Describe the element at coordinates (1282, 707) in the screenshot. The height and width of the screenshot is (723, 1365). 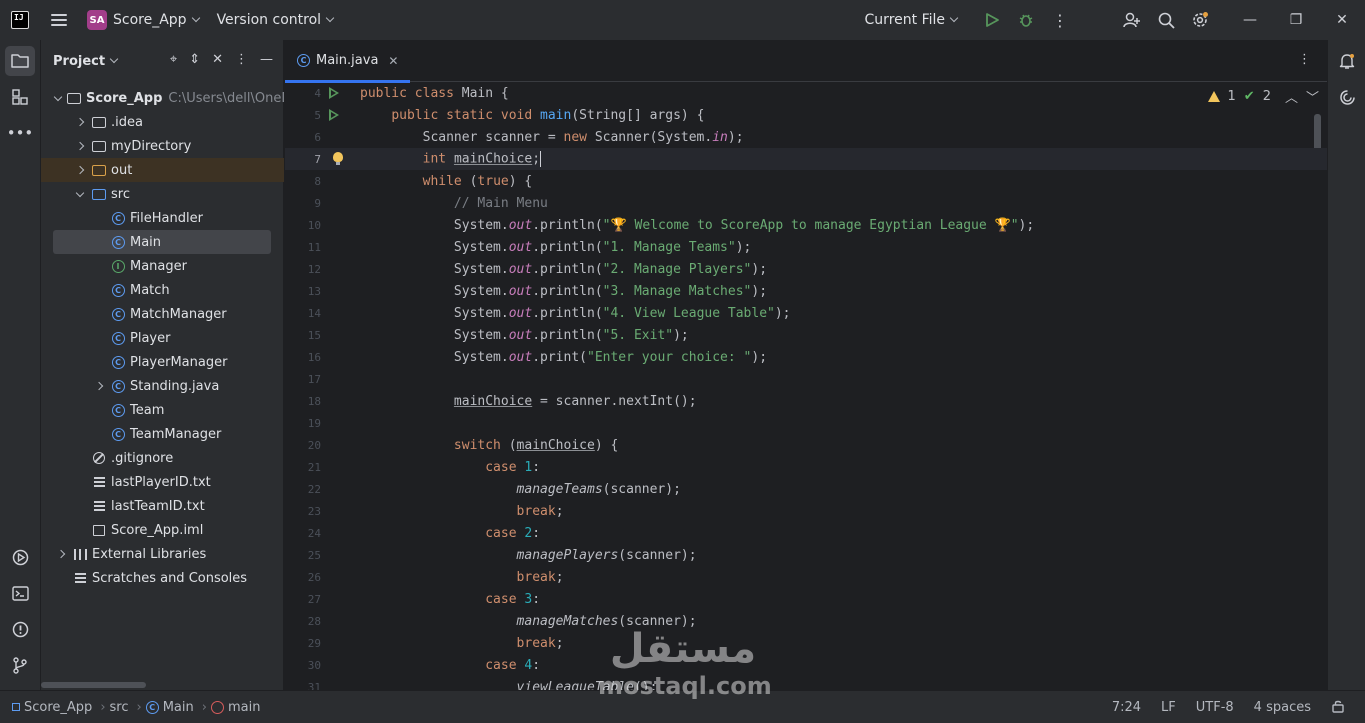
I see `indent-setting: 4 spaces` at that location.